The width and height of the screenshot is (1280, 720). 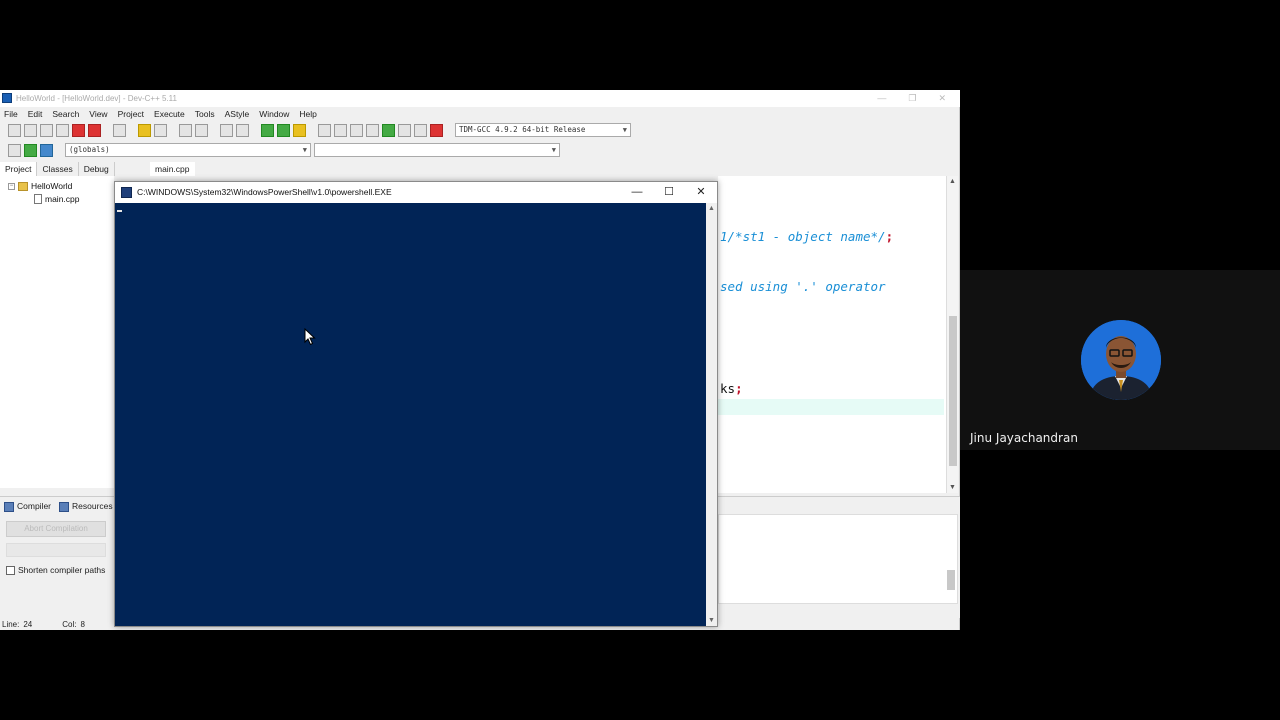 What do you see at coordinates (57, 199) in the screenshot?
I see `tree-item-file: main.cpp` at bounding box center [57, 199].